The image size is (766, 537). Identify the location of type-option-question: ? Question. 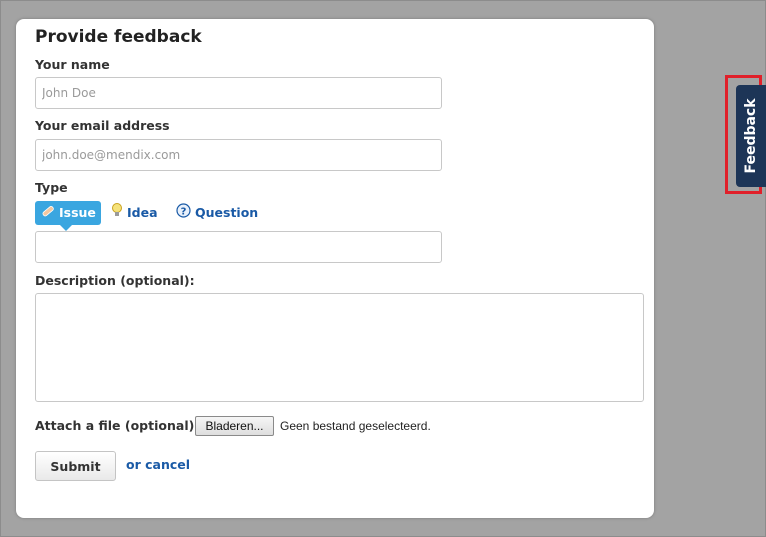
(217, 213).